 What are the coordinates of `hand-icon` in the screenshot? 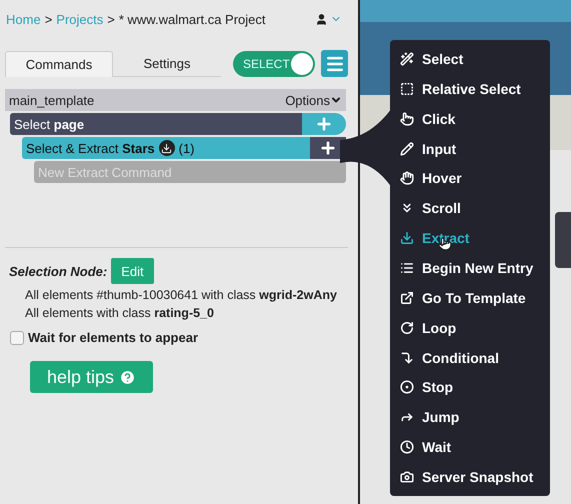 It's located at (407, 178).